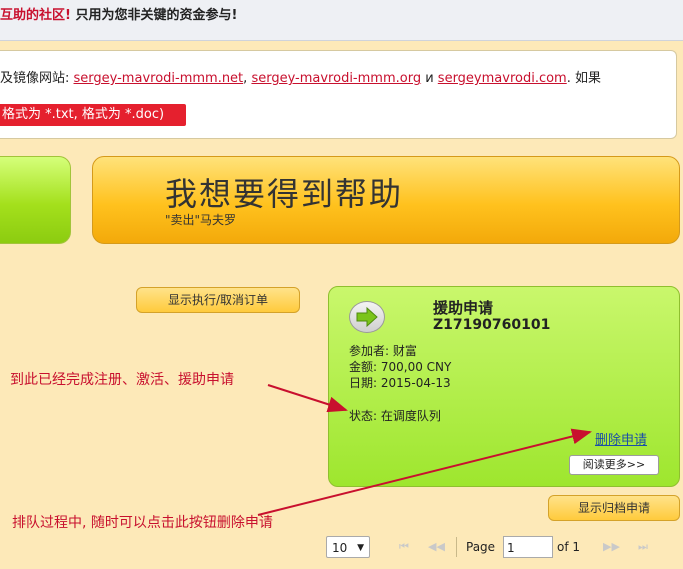 The height and width of the screenshot is (569, 683). I want to click on page-size-value: 10, so click(340, 548).